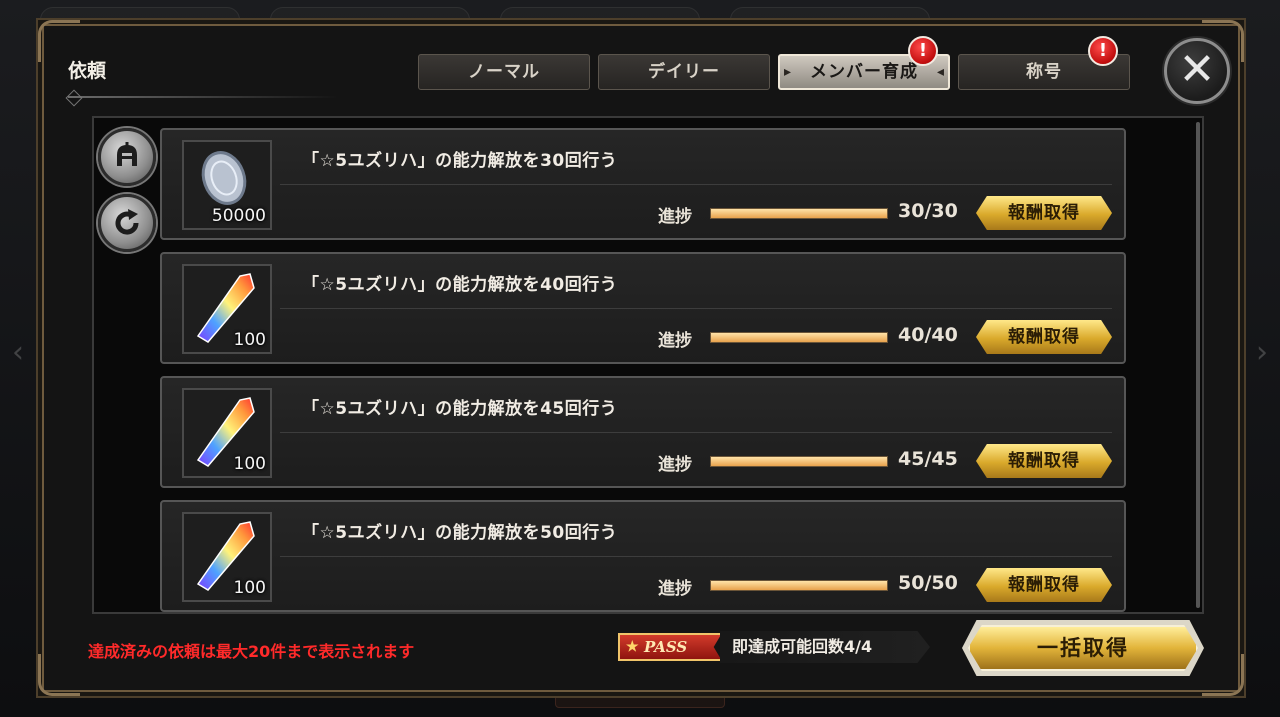  I want to click on tab-label: デイリー, so click(684, 72).